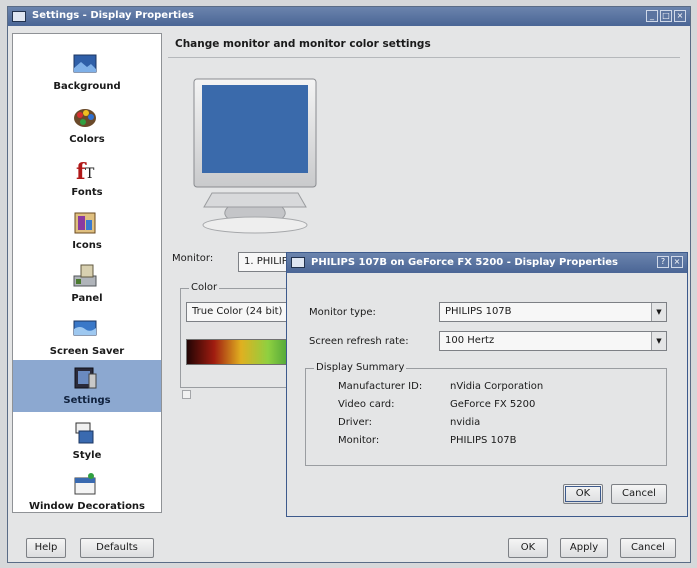 The height and width of the screenshot is (568, 697). What do you see at coordinates (87, 192) in the screenshot?
I see `sidebar-item-label: Fonts` at bounding box center [87, 192].